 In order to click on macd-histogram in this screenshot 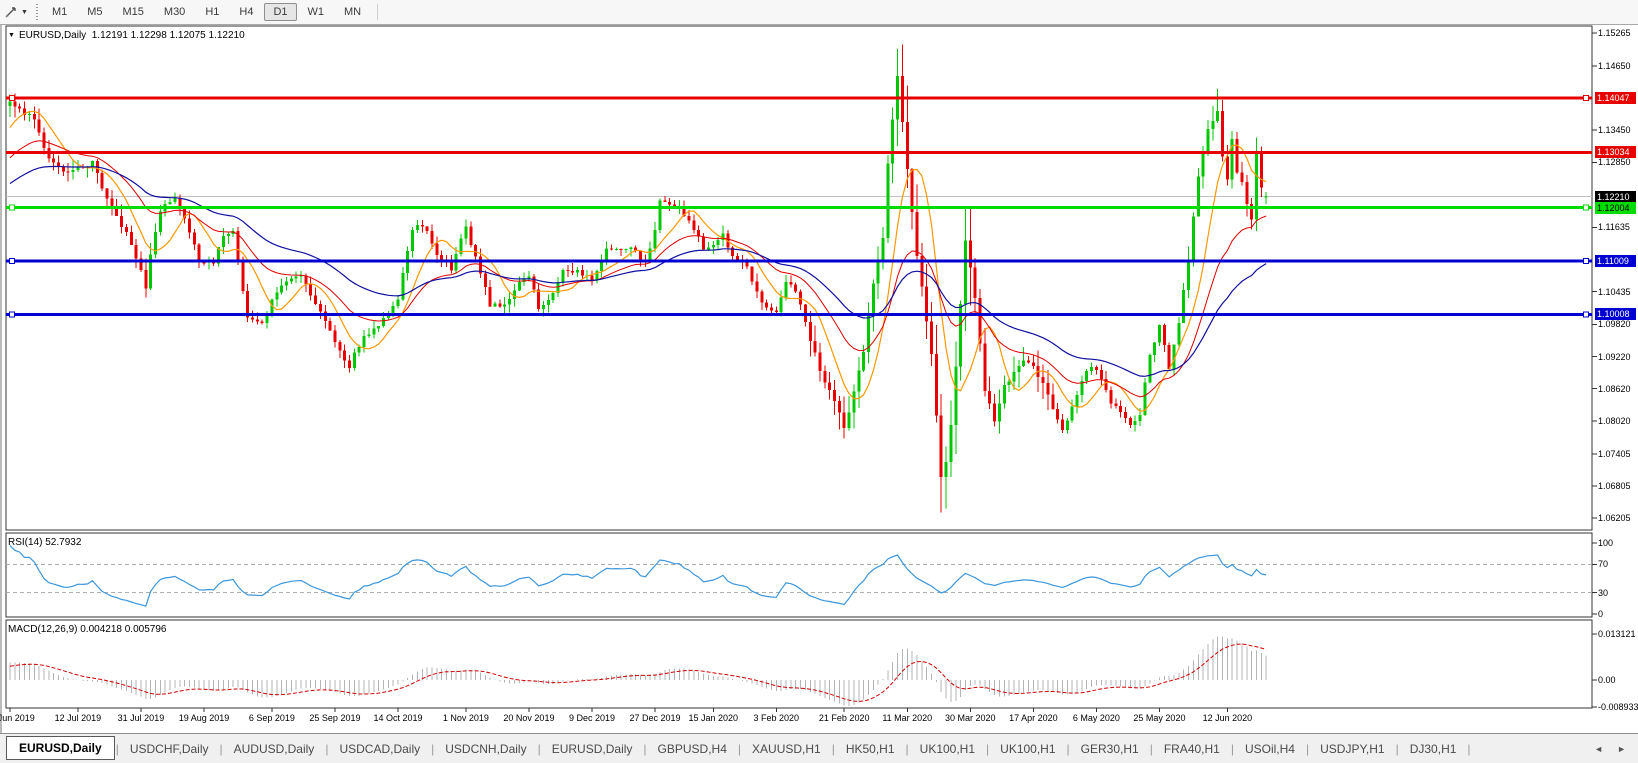, I will do `click(638, 671)`.